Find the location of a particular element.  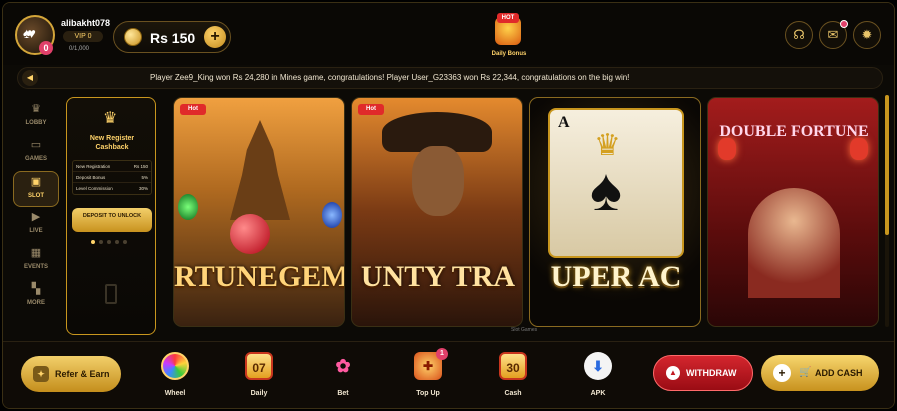

tool-label: Bet is located at coordinates (343, 393).